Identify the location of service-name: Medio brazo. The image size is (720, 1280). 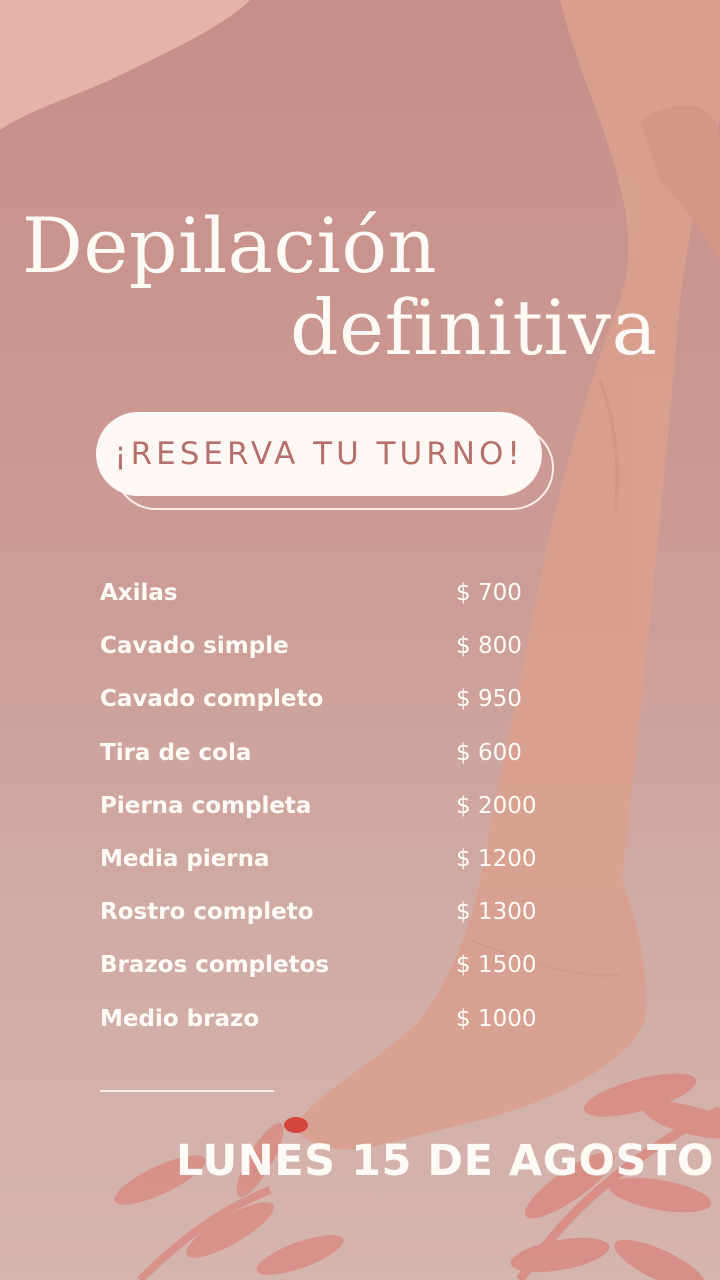
(180, 1018).